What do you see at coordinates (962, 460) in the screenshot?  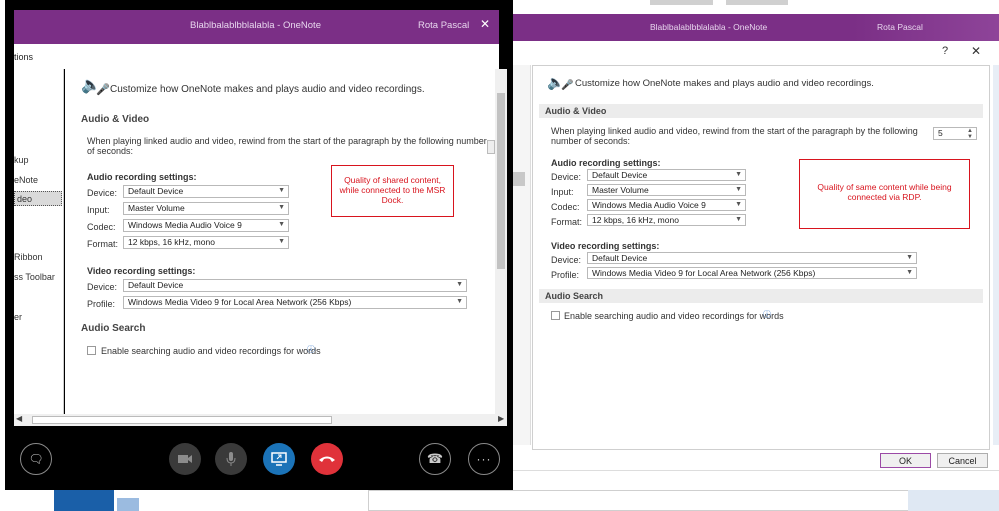 I see `cancel-button: Cancel` at bounding box center [962, 460].